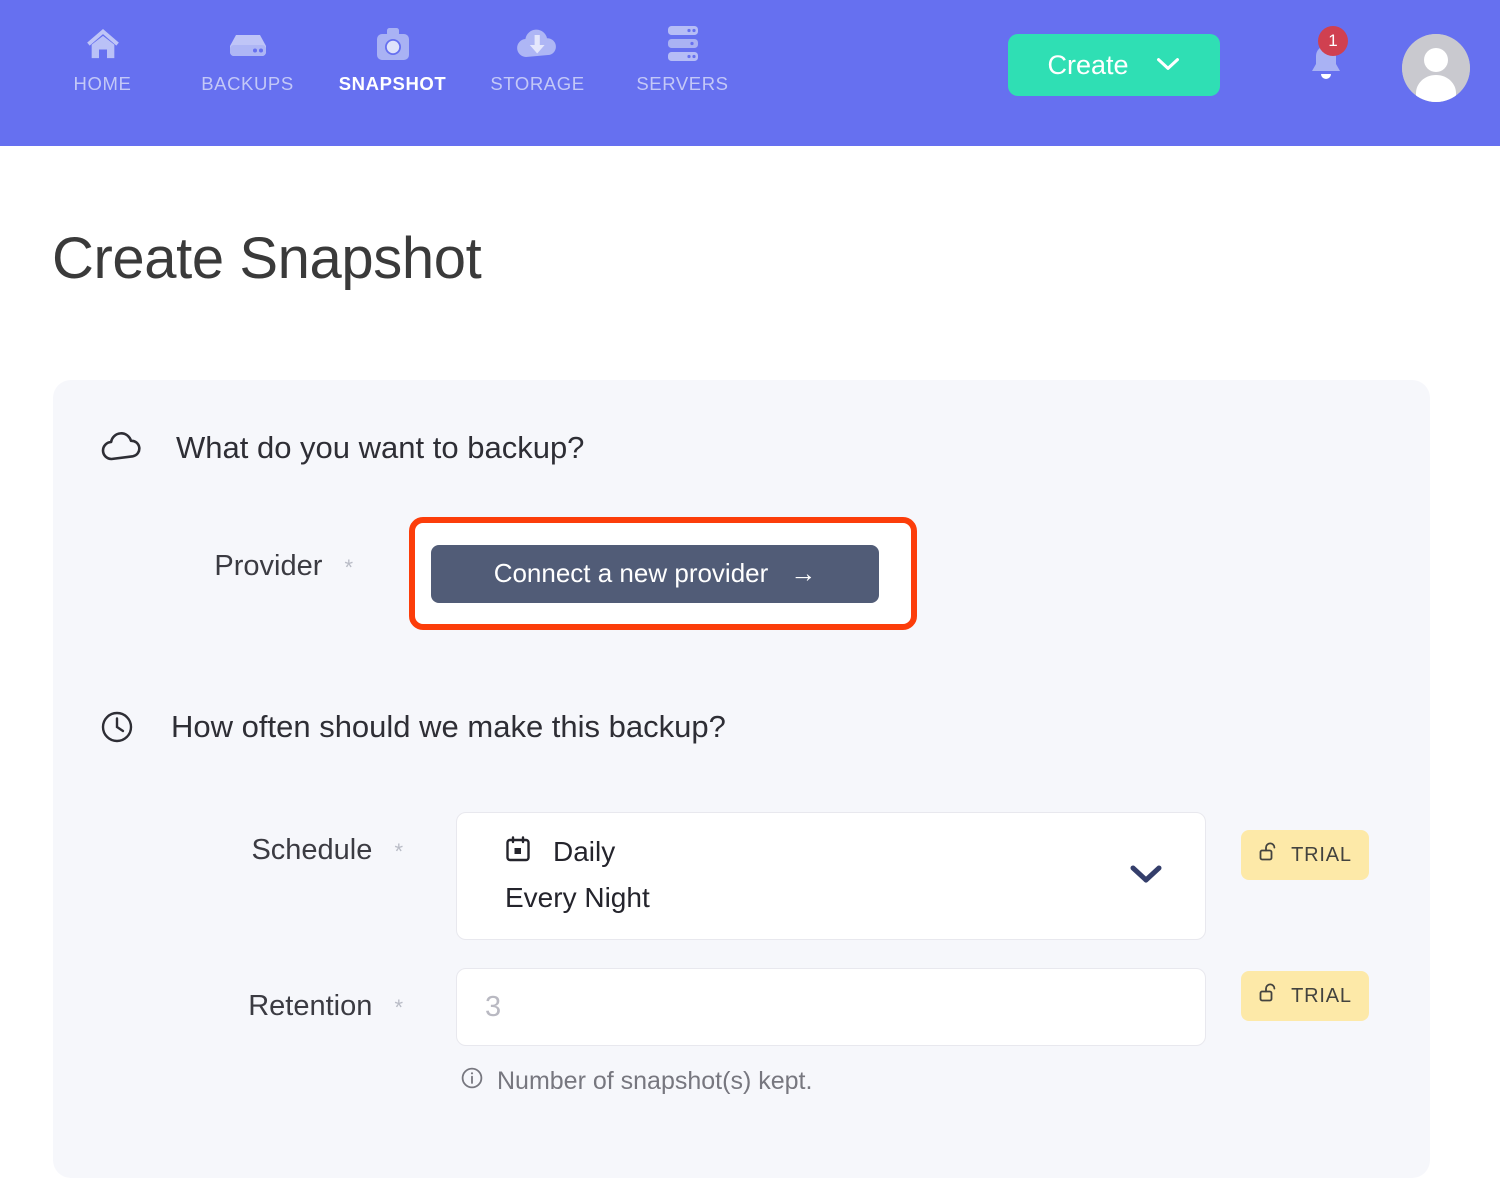  What do you see at coordinates (1088, 64) in the screenshot?
I see `create-button-label: Create` at bounding box center [1088, 64].